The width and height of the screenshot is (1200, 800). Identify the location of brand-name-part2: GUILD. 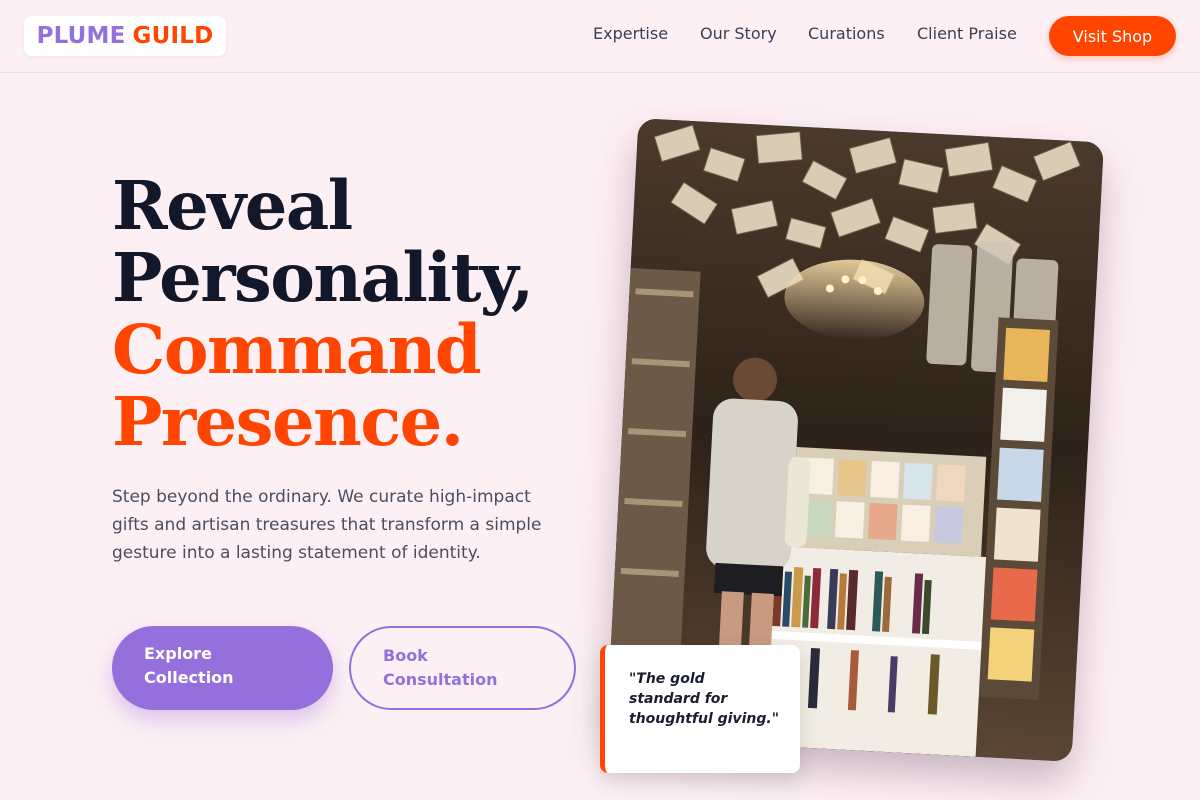
(173, 36).